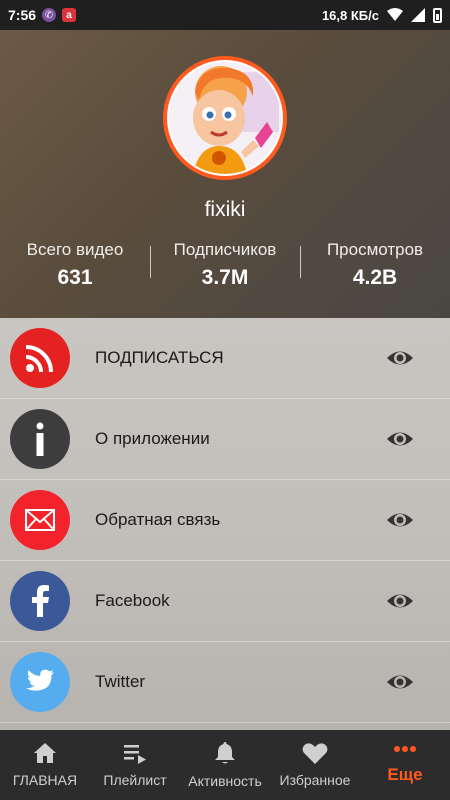 This screenshot has width=450, height=800. I want to click on stat-value: 631, so click(75, 277).